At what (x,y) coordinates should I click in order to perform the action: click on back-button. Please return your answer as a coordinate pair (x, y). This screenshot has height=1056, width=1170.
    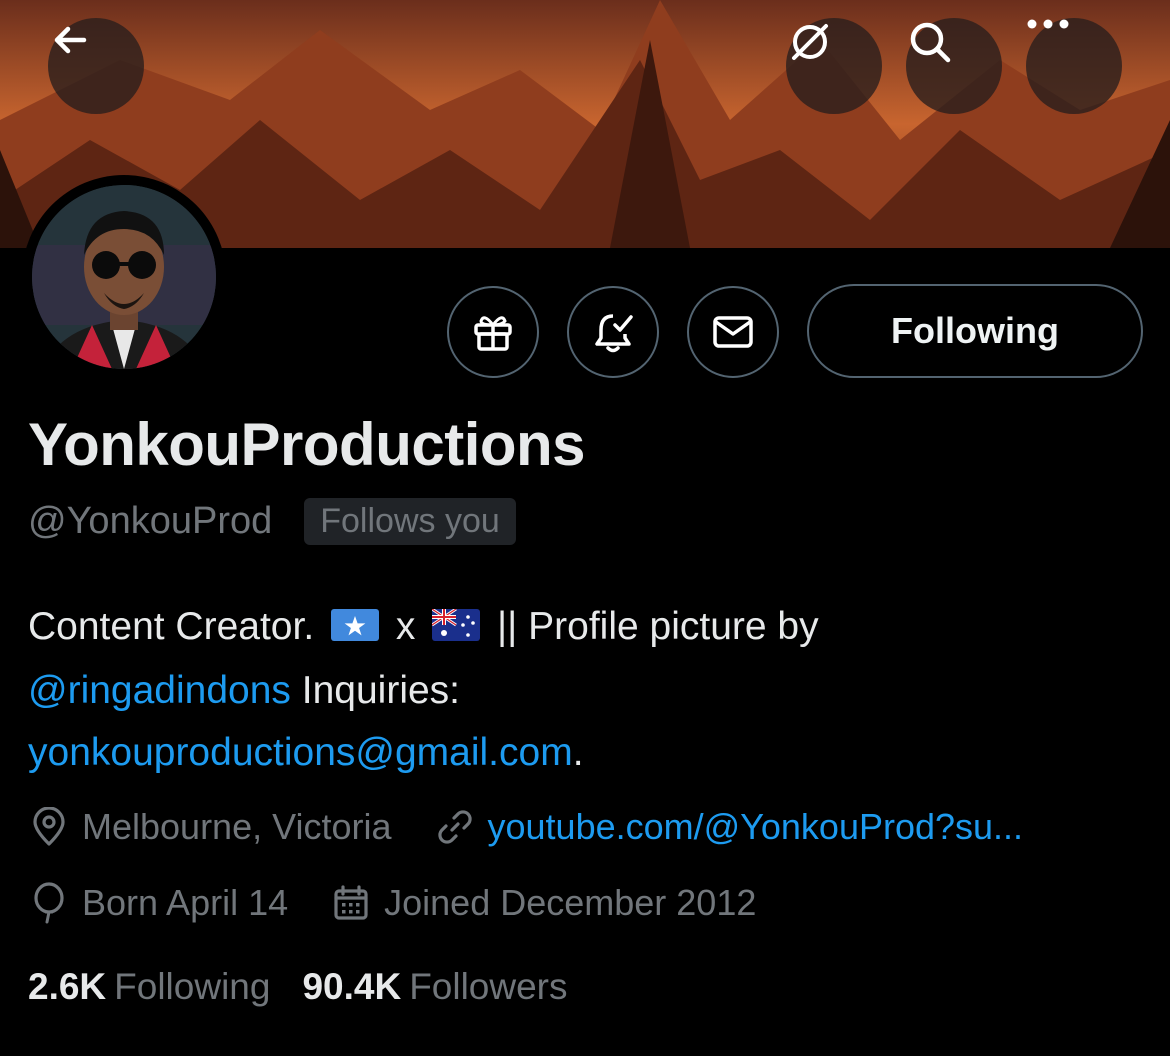
    Looking at the image, I should click on (96, 66).